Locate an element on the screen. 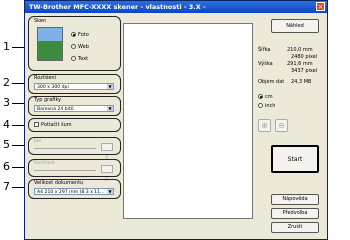  scan-option-web-radio is located at coordinates (73, 46).